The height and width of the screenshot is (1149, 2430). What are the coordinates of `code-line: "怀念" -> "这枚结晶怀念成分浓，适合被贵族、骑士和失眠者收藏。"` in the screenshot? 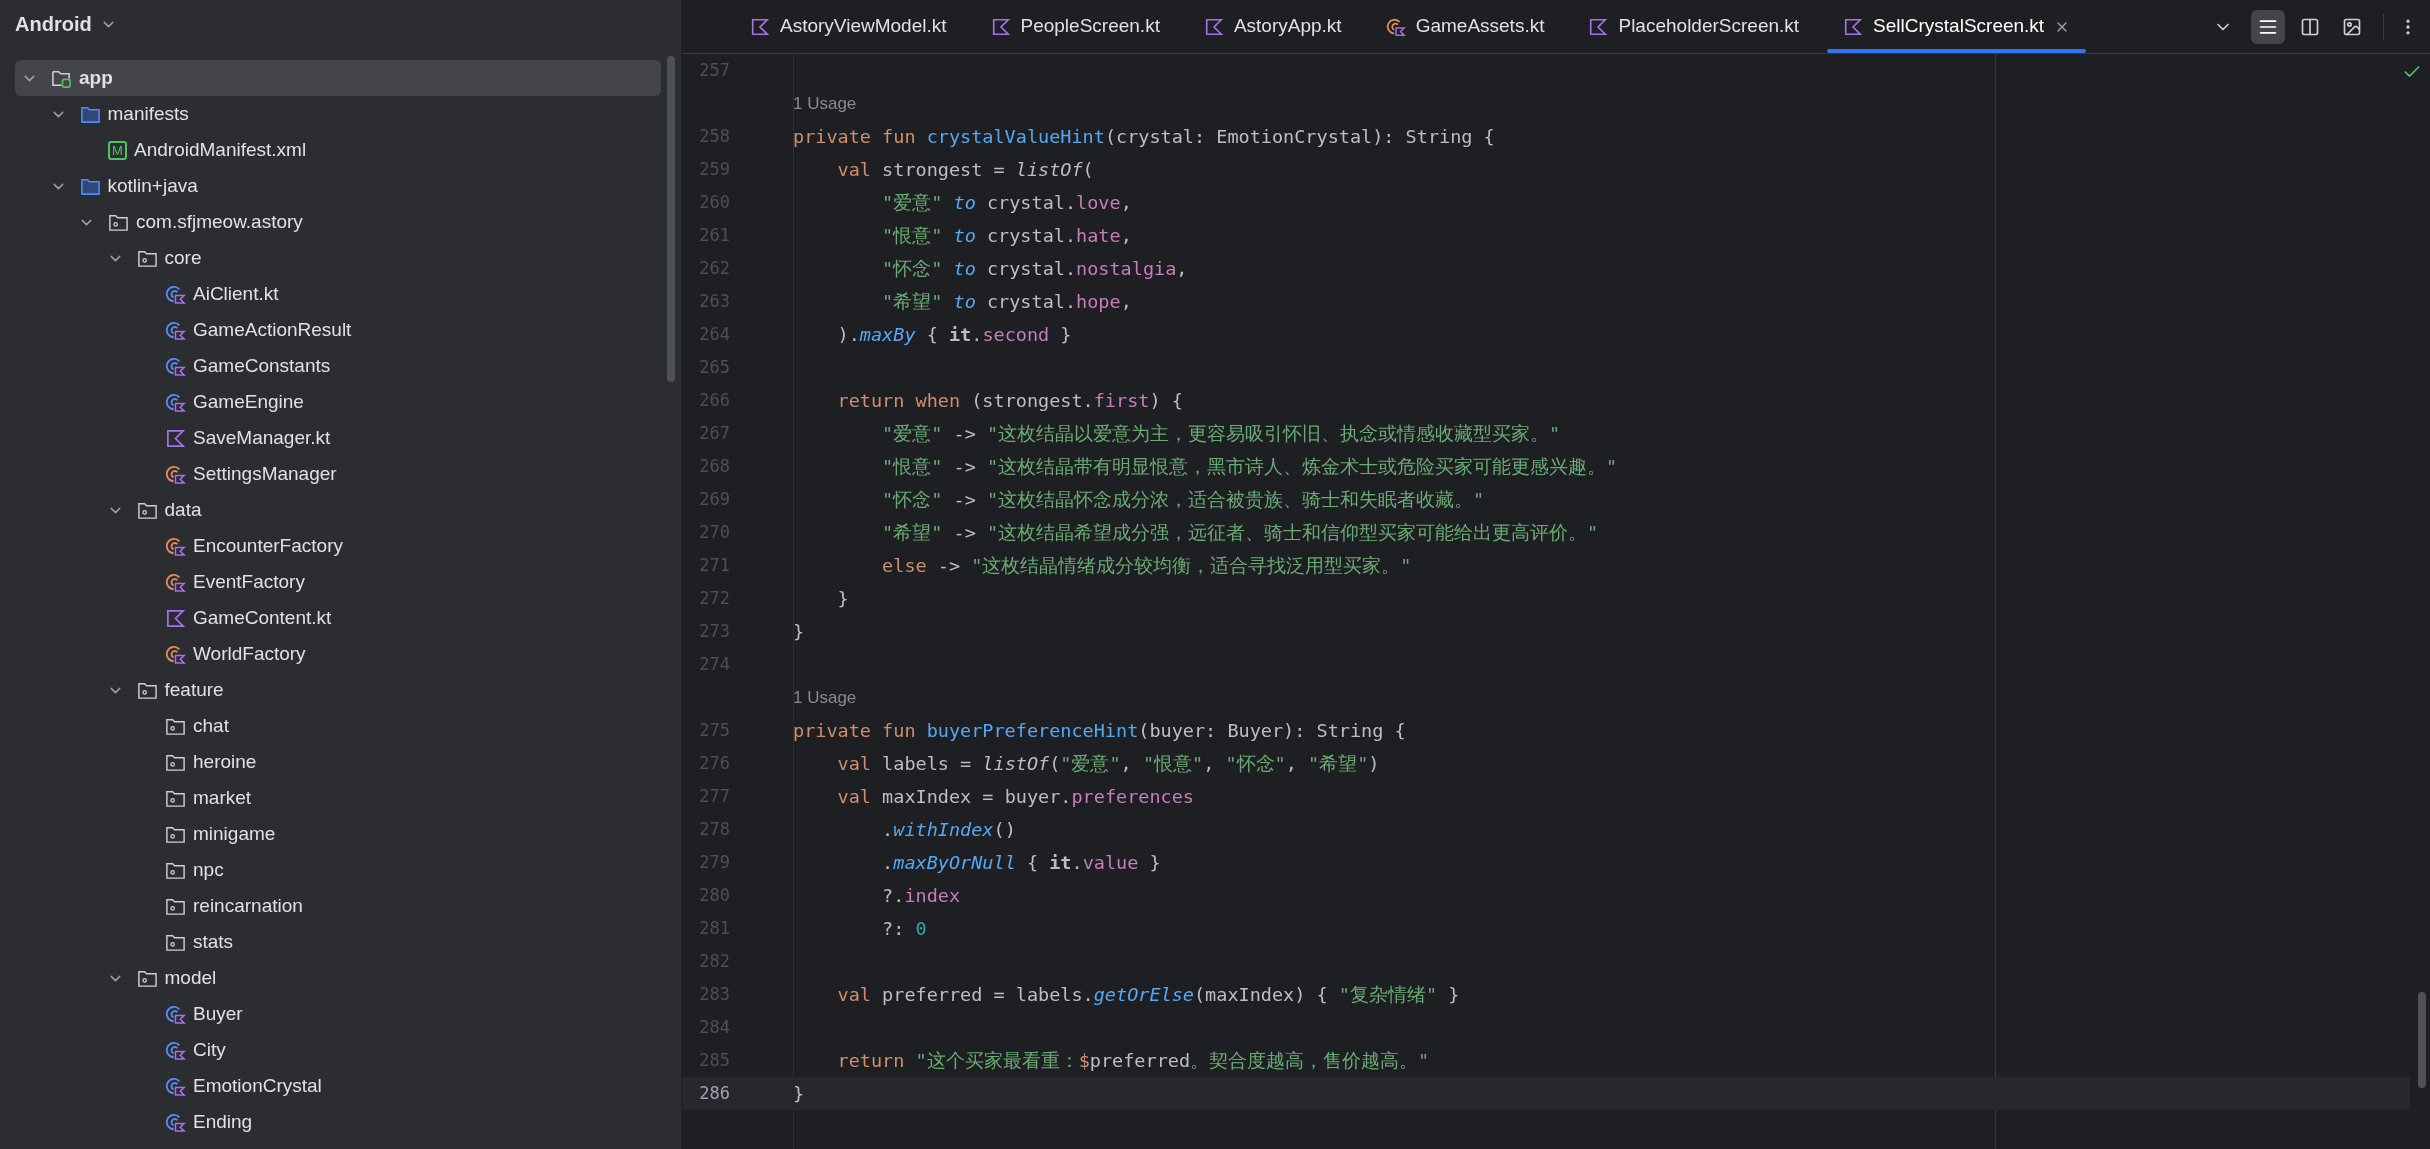 It's located at (1183, 499).